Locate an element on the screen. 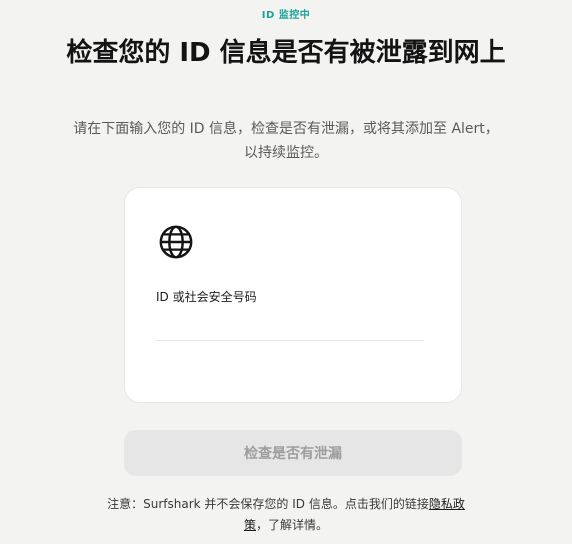 This screenshot has height=544, width=572. globe-icon is located at coordinates (176, 242).